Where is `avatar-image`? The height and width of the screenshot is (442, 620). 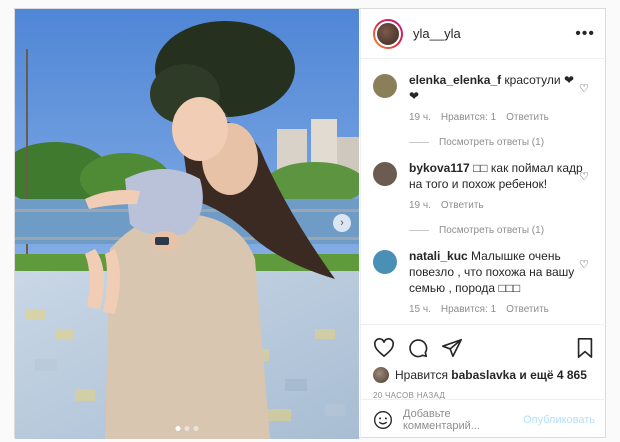
avatar-image is located at coordinates (388, 33).